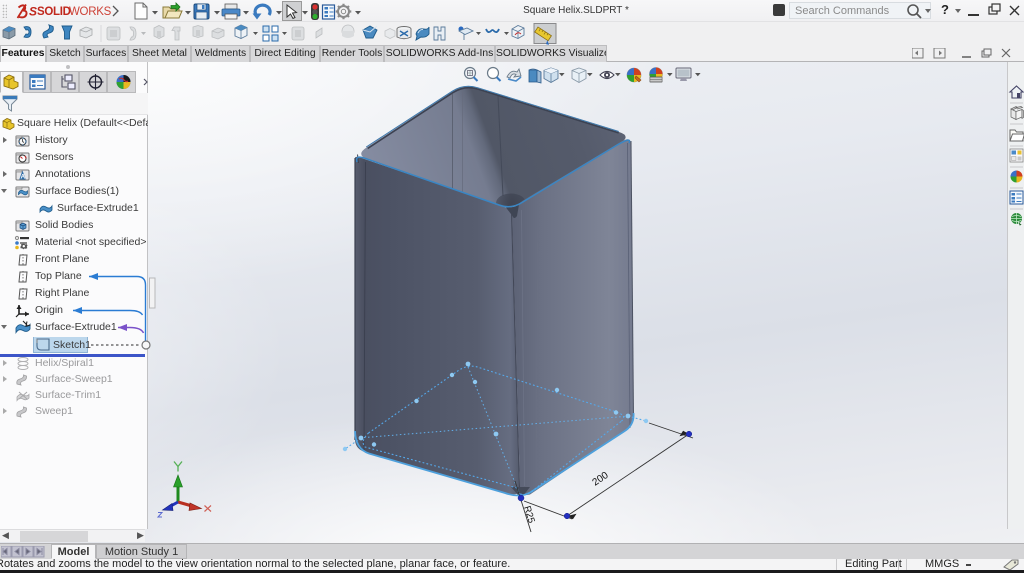  I want to click on svg-text: A, so click(23, 177).